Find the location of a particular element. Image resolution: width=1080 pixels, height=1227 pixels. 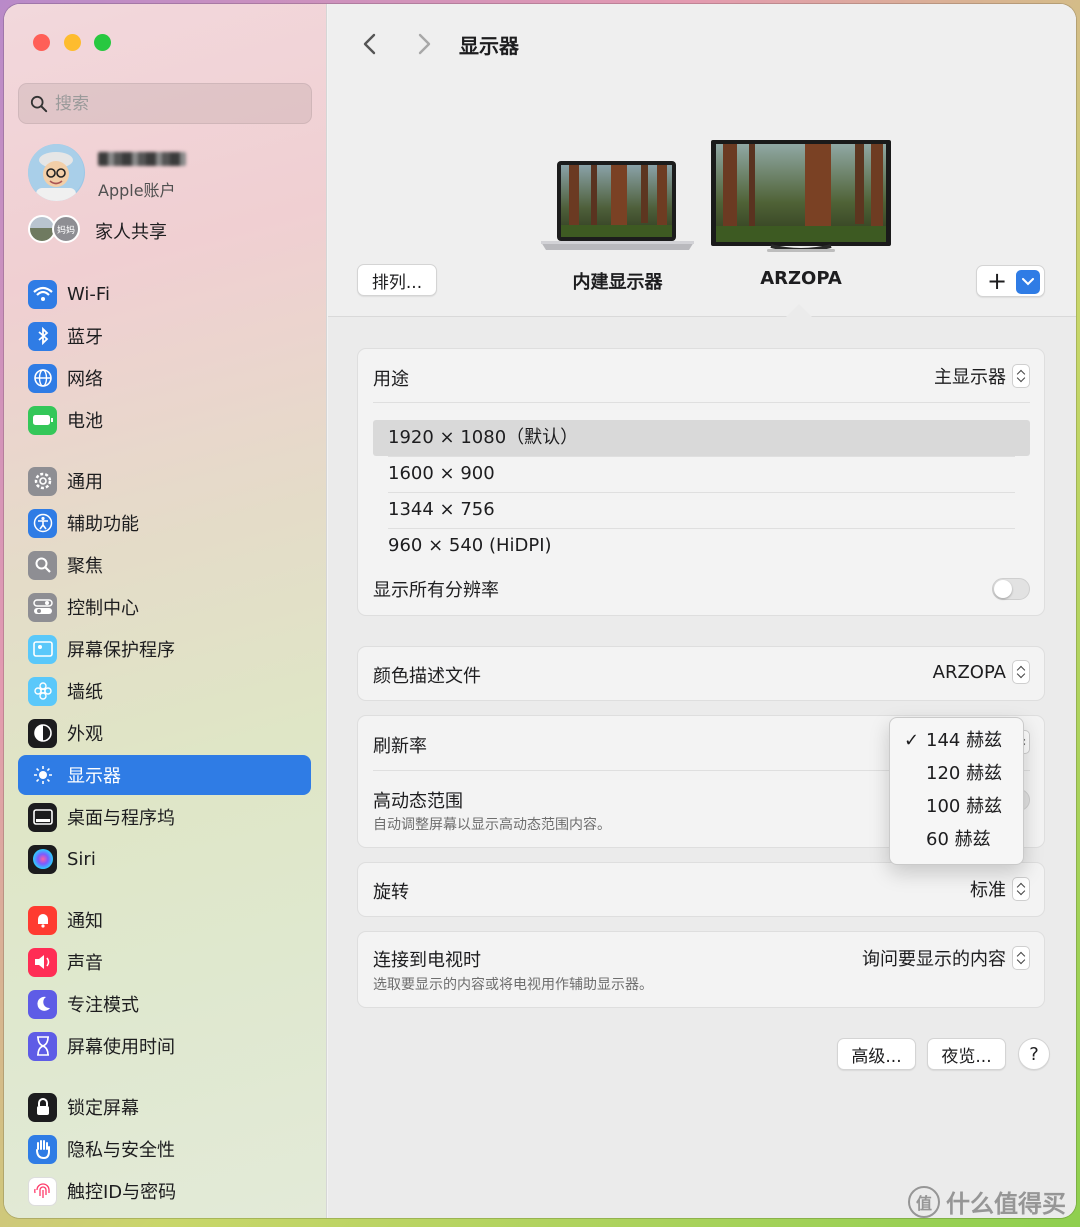

chevron-down-icon is located at coordinates (1028, 282).